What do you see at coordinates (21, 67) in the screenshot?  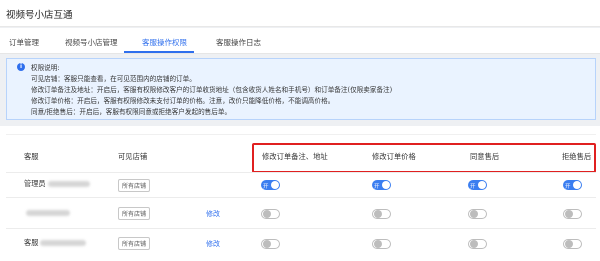 I see `info-icon: i` at bounding box center [21, 67].